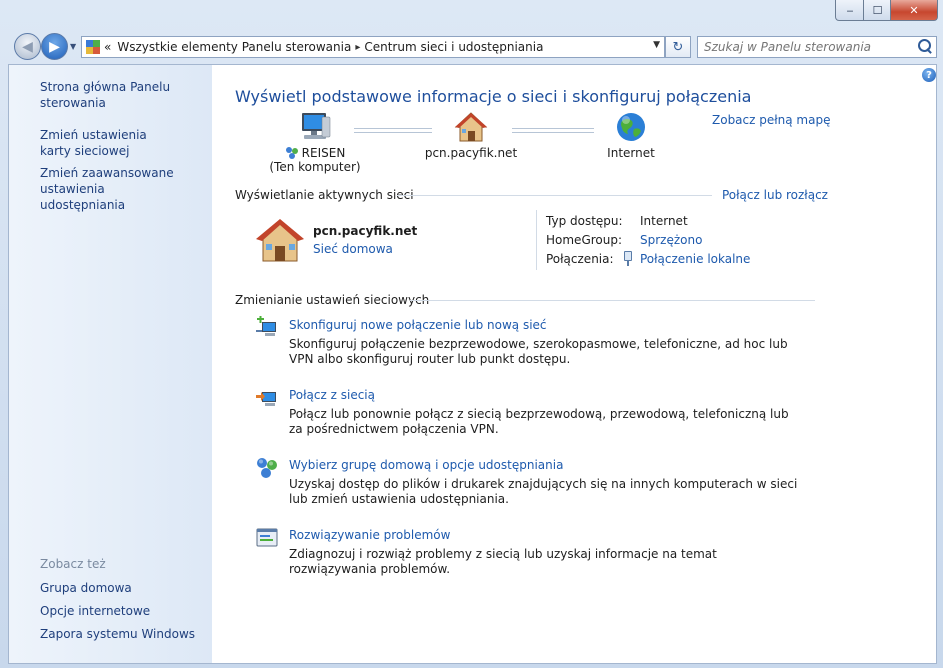 The height and width of the screenshot is (668, 943). I want to click on help-icon: ?, so click(929, 75).